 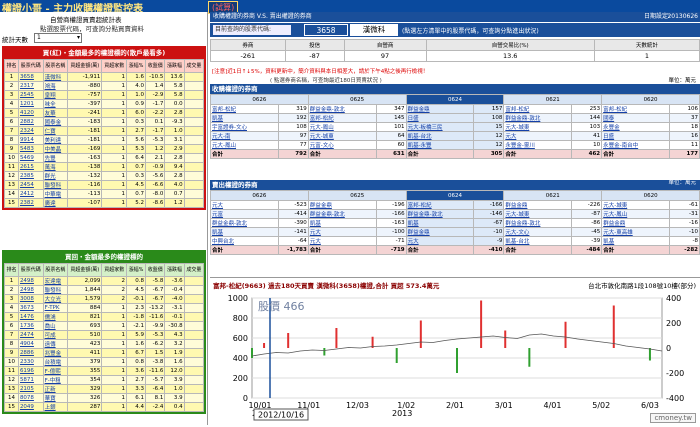 What do you see at coordinates (55, 317) in the screenshot?
I see `stock-name-link: 儒鴻` at bounding box center [55, 317].